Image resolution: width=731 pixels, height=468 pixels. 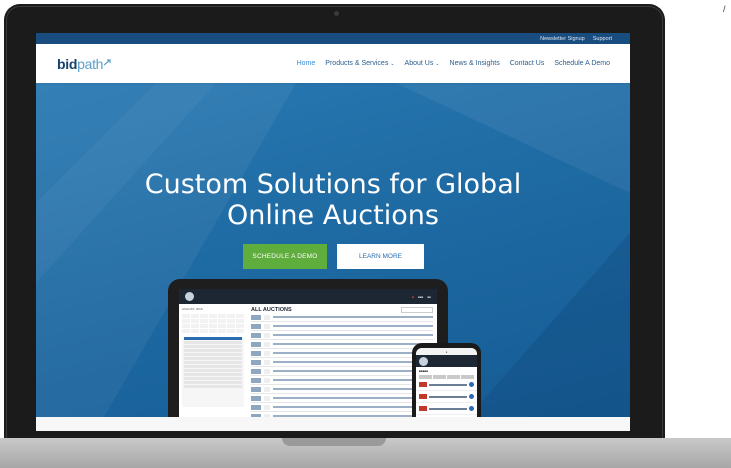 What do you see at coordinates (582, 63) in the screenshot?
I see `nav-schedule-demo: Schedule A Demo` at bounding box center [582, 63].